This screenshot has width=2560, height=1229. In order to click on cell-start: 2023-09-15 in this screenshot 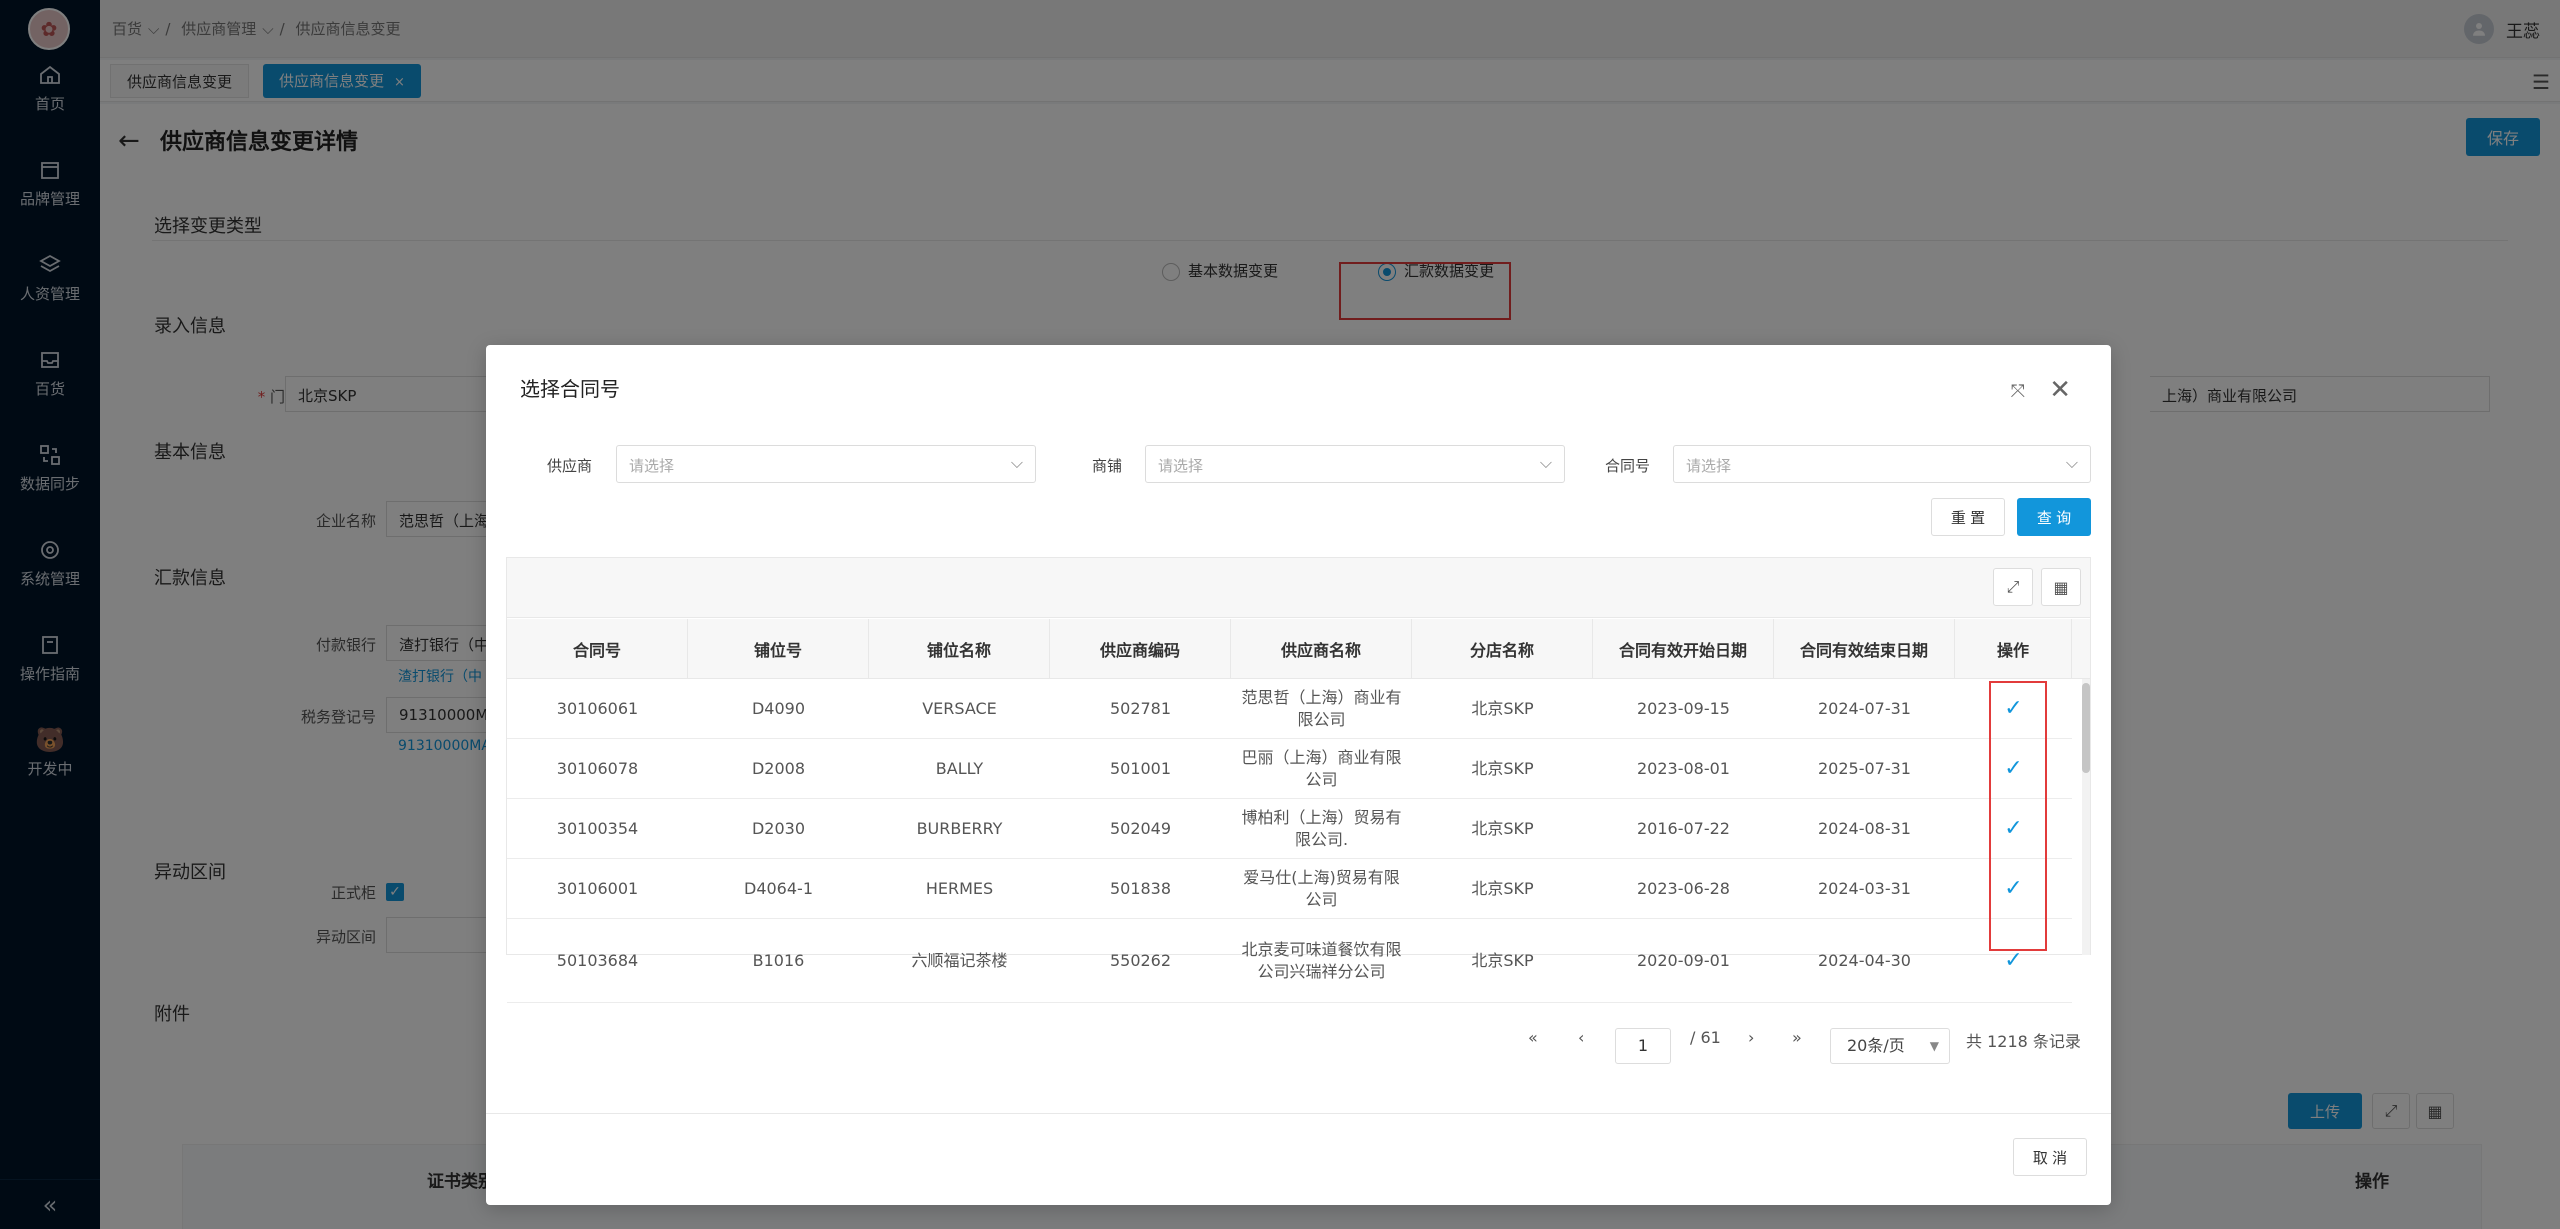, I will do `click(1683, 708)`.